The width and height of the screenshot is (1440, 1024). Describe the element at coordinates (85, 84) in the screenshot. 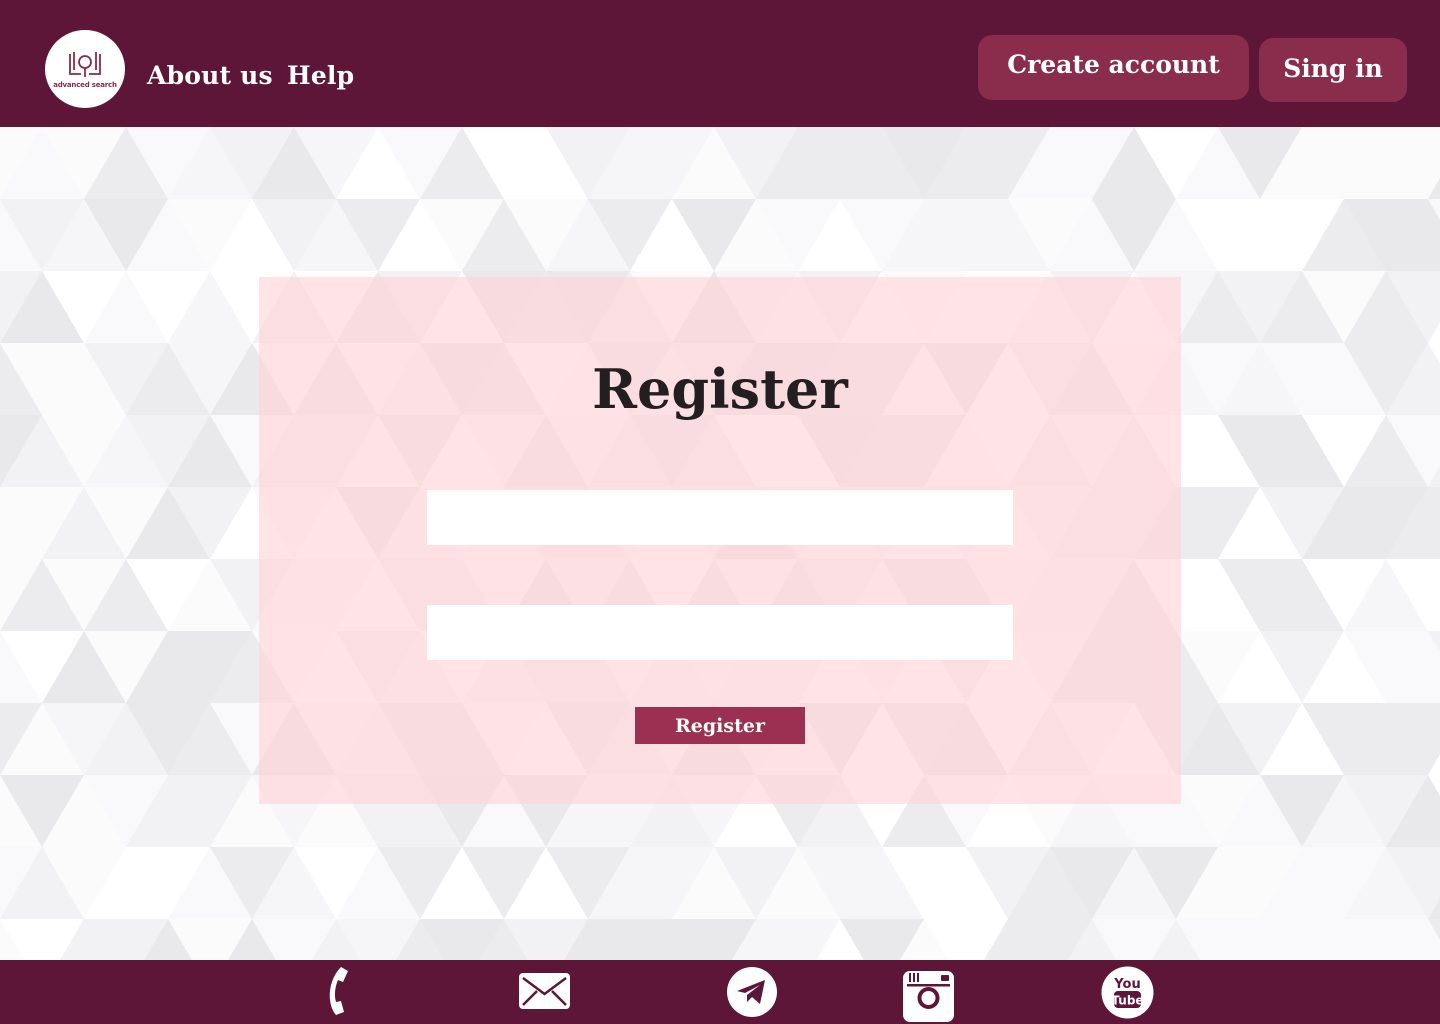

I see `logo-text: advanced search` at that location.